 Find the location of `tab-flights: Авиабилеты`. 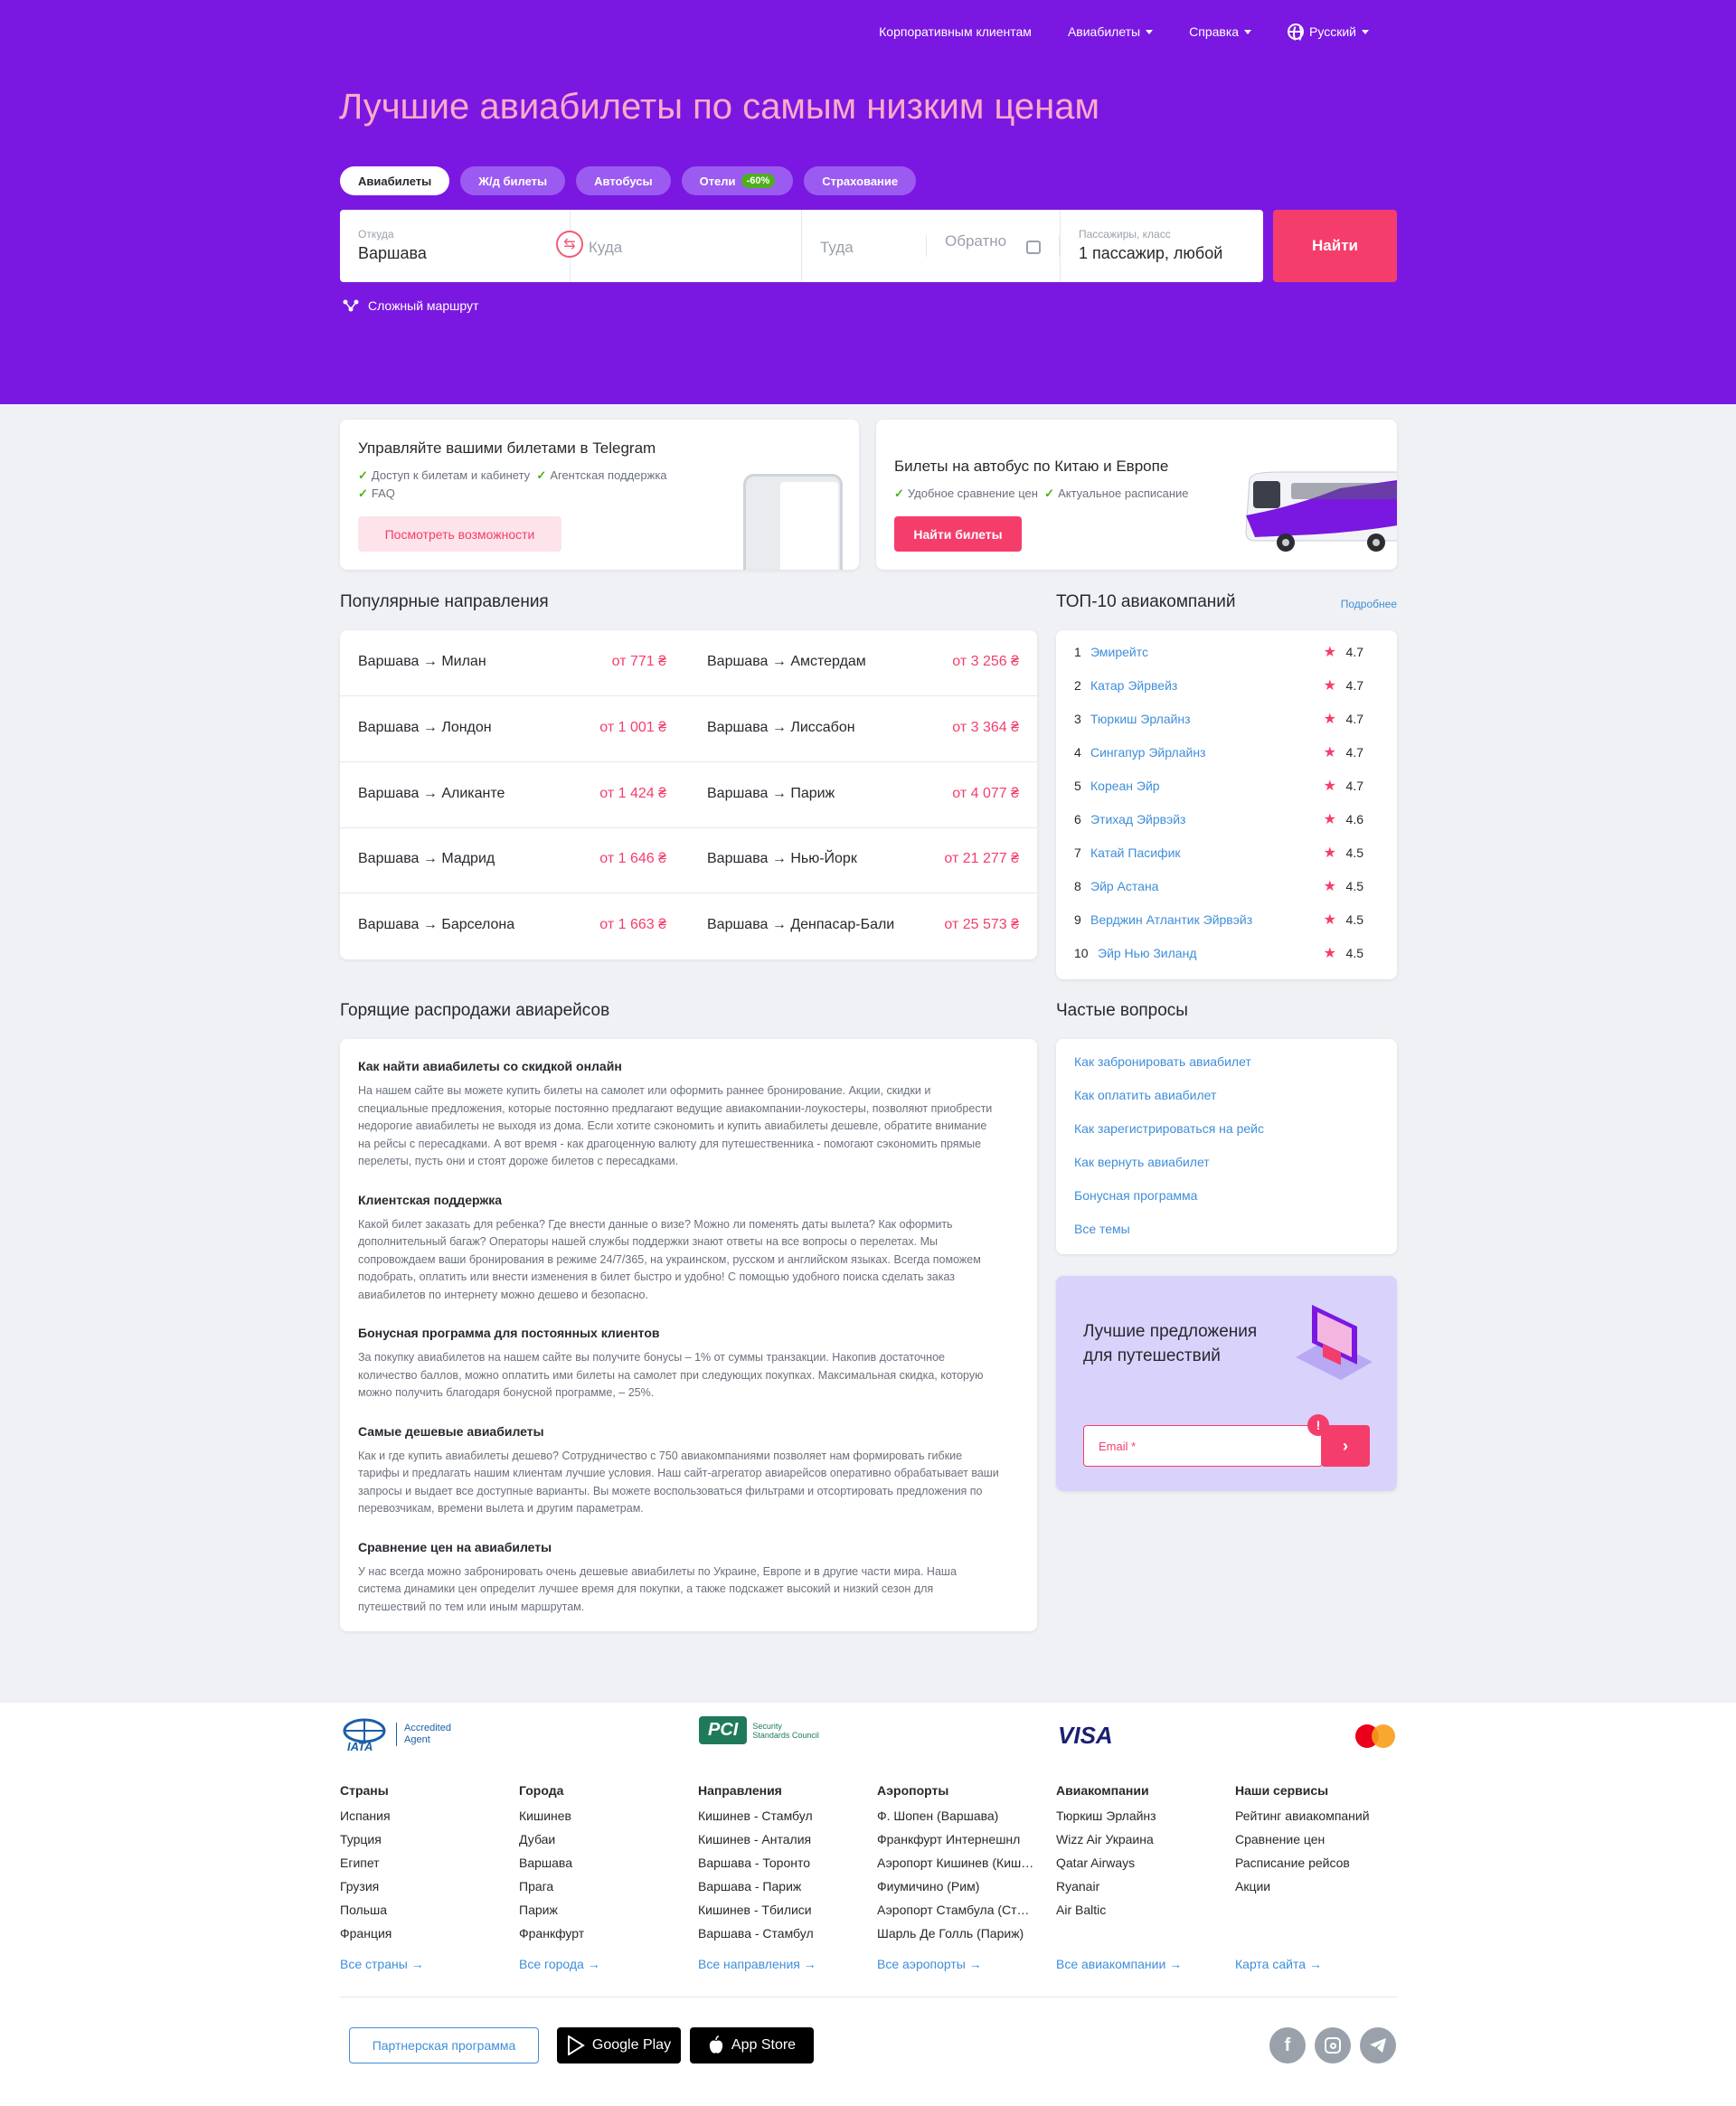

tab-flights: Авиабилеты is located at coordinates (395, 180).